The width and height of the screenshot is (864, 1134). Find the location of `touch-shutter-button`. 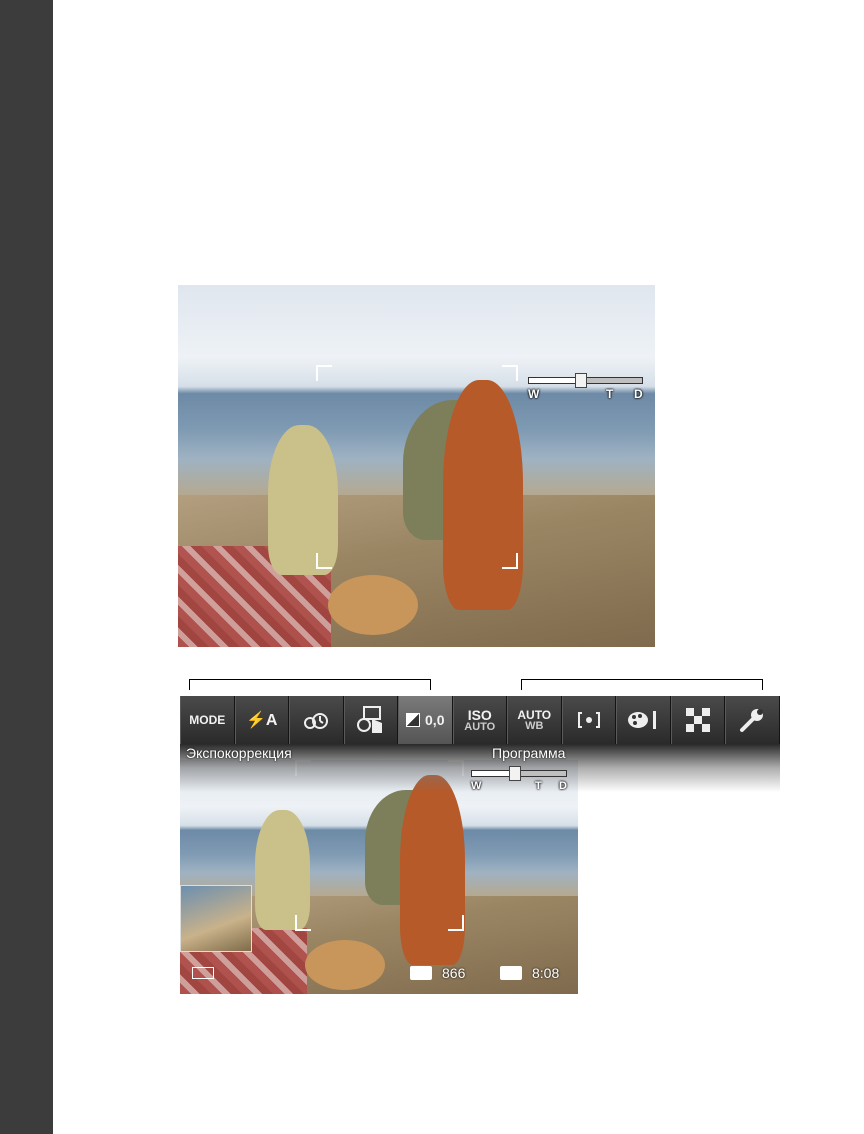

touch-shutter-button is located at coordinates (370, 720).